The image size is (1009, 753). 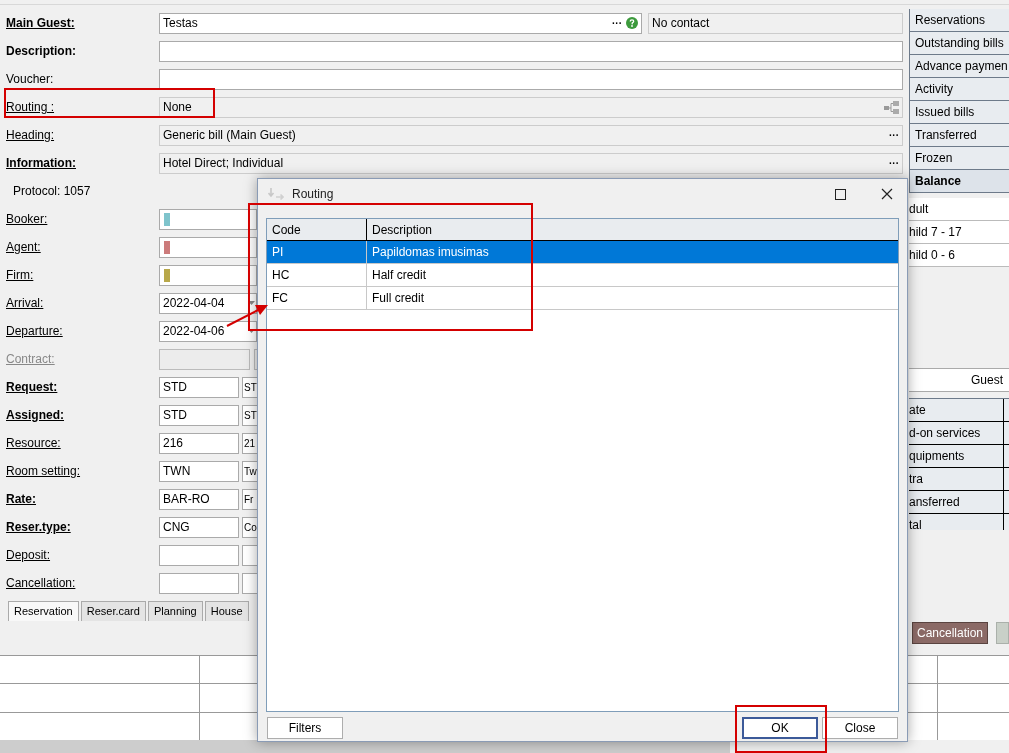 What do you see at coordinates (32, 387) in the screenshot?
I see `field-label: Request:` at bounding box center [32, 387].